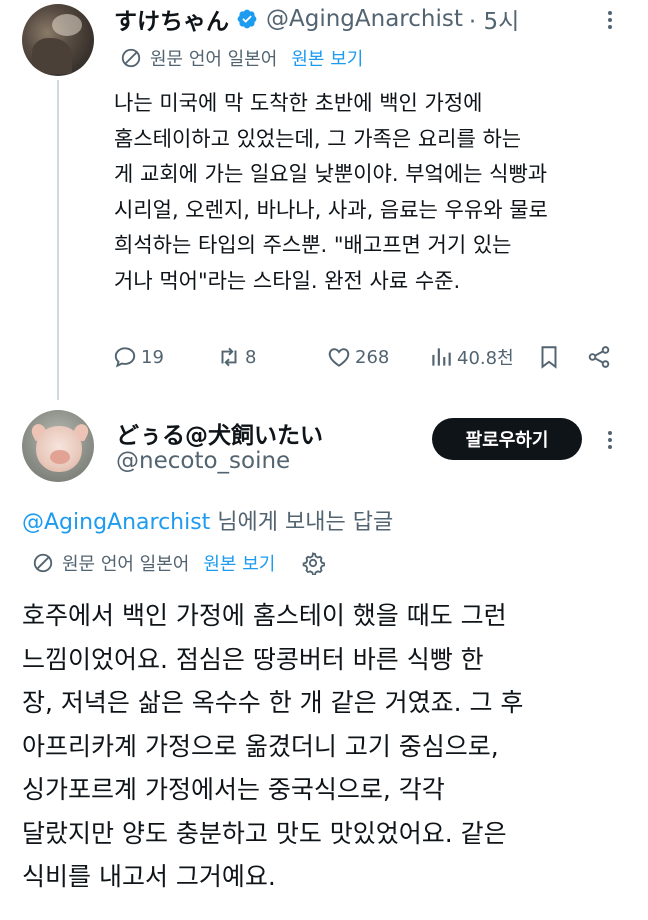 This screenshot has width=648, height=920. I want to click on reply-text-line: 호주에서 백인 가정에 홈스테이 했을 때도 그런, so click(264, 615).